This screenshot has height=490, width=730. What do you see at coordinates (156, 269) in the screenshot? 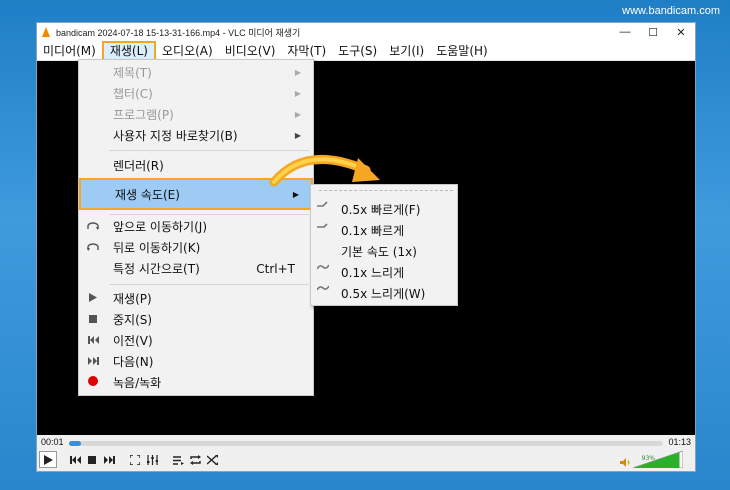
I see `menu-item-label: 특정 시간으로(T)` at bounding box center [156, 269].